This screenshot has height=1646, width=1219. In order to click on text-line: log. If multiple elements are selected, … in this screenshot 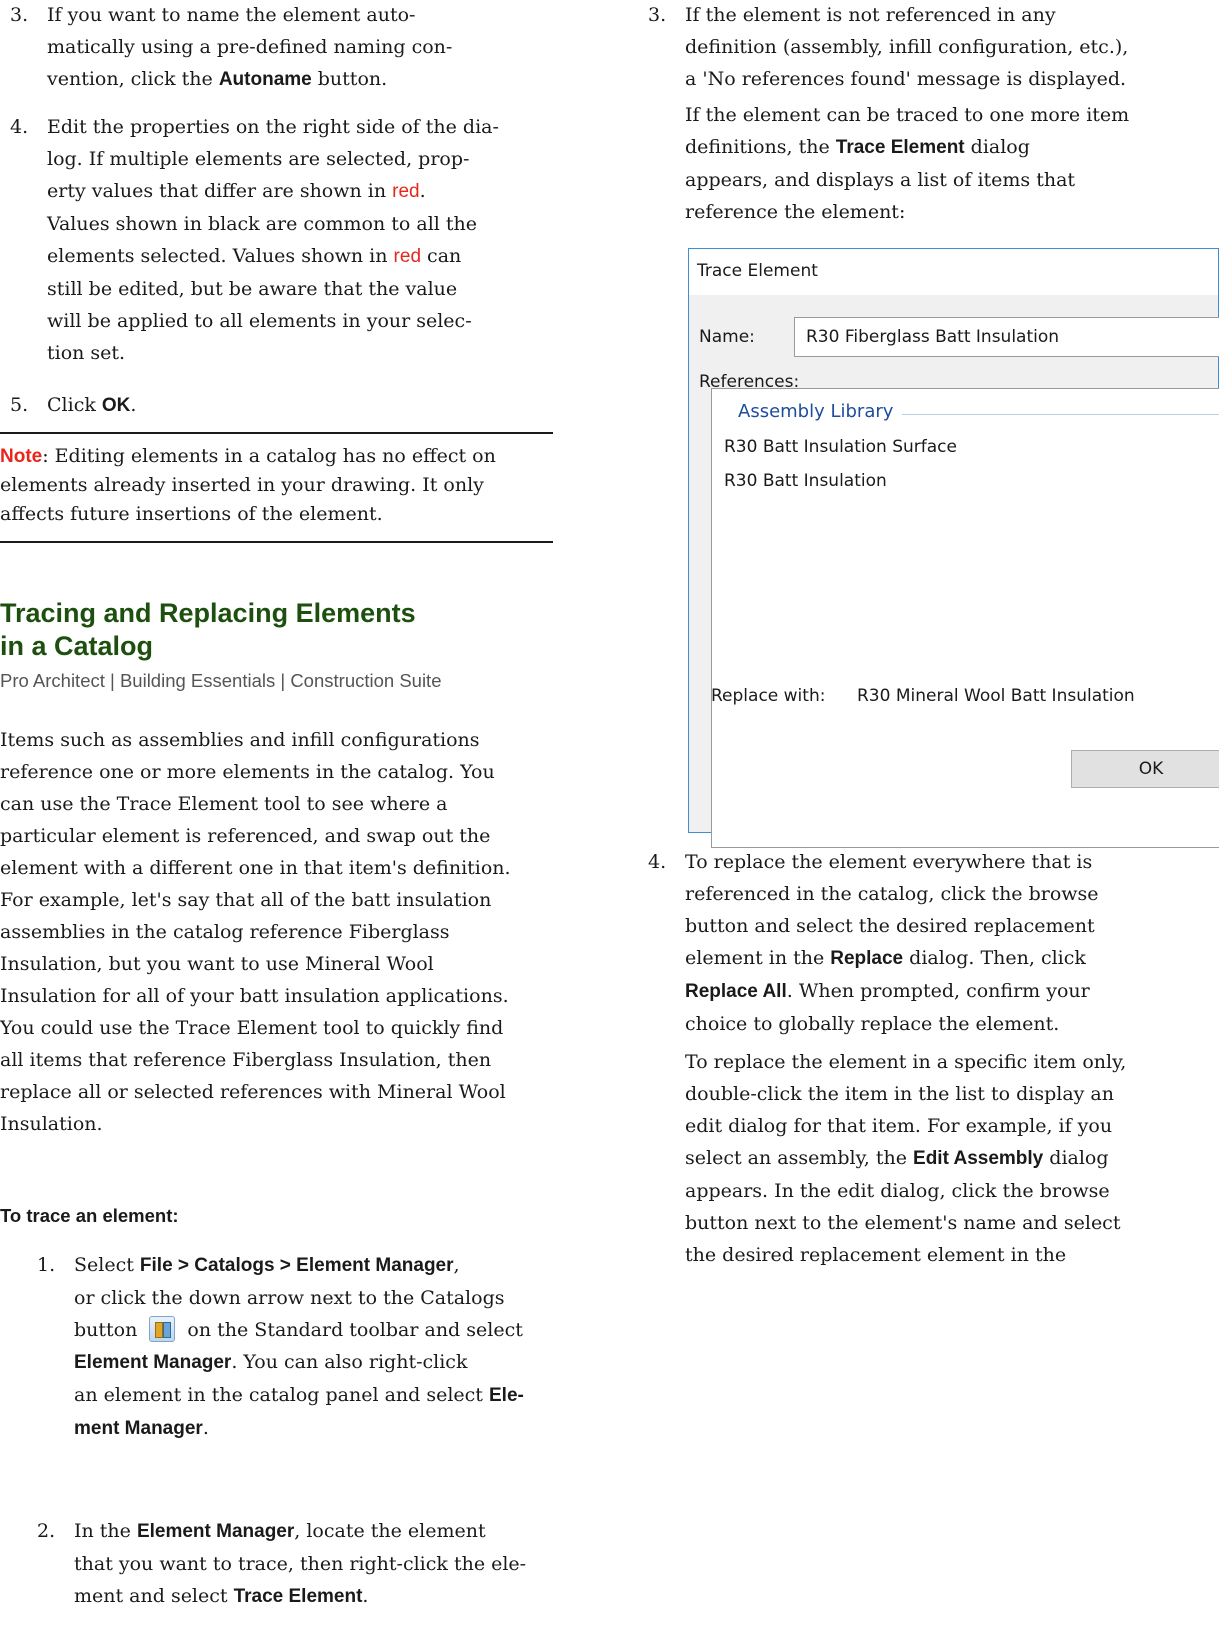, I will do `click(258, 159)`.